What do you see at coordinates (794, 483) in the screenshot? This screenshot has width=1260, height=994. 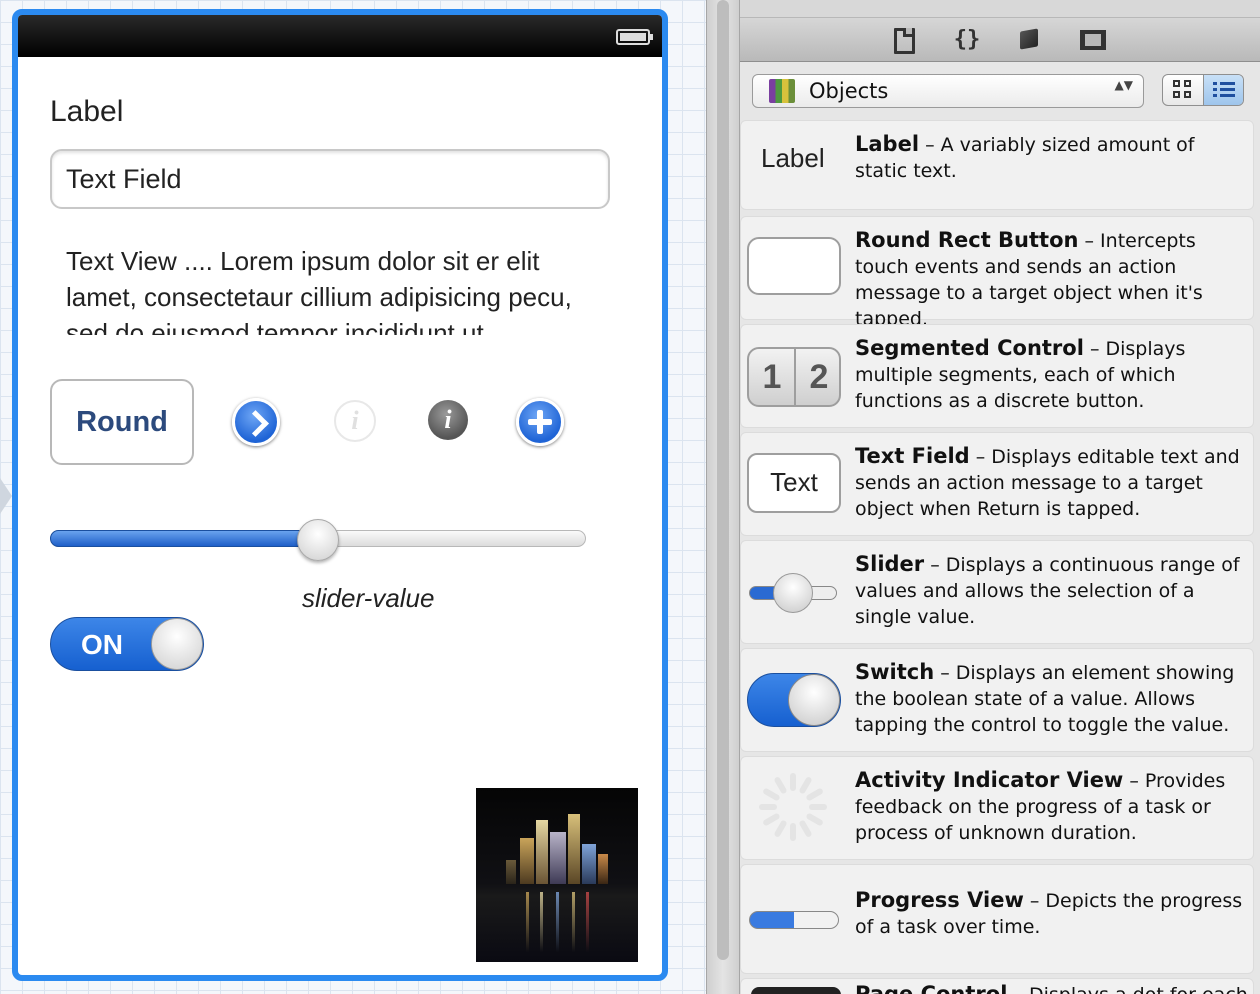 I see `text-field-preview-icon: Text` at bounding box center [794, 483].